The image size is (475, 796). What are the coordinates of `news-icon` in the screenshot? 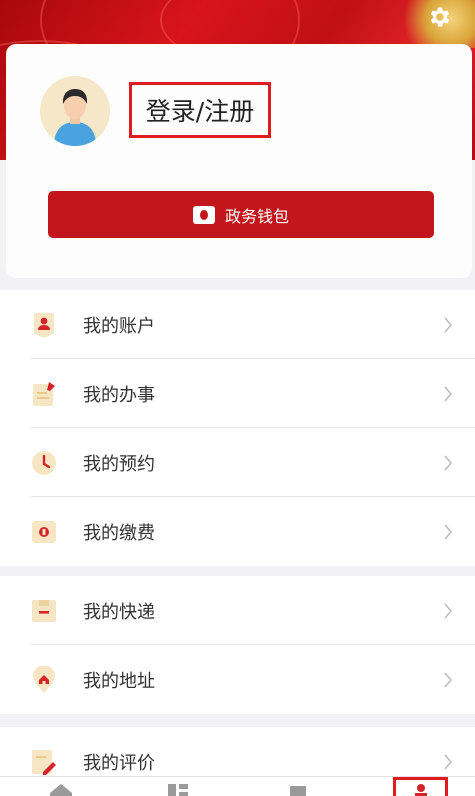 It's located at (298, 789).